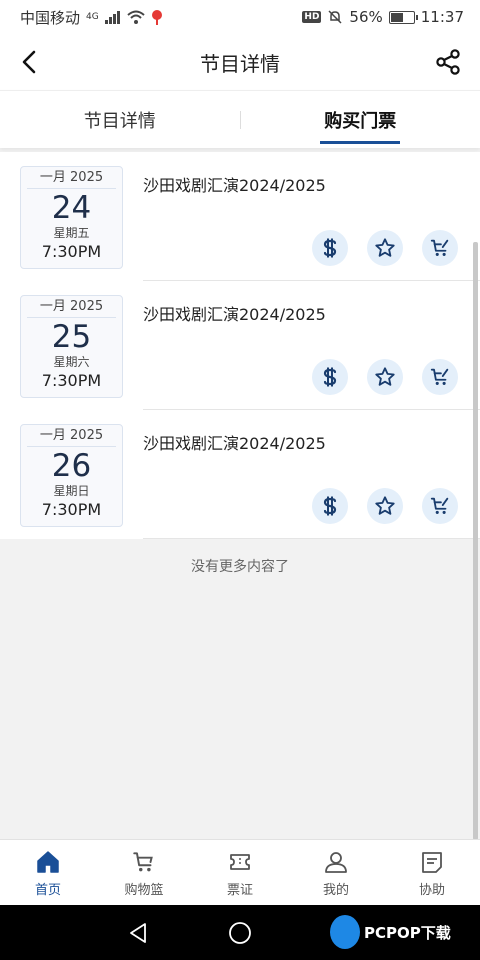 This screenshot has height=960, width=480. Describe the element at coordinates (47, 890) in the screenshot. I see `nav-home-label: 首页` at that location.